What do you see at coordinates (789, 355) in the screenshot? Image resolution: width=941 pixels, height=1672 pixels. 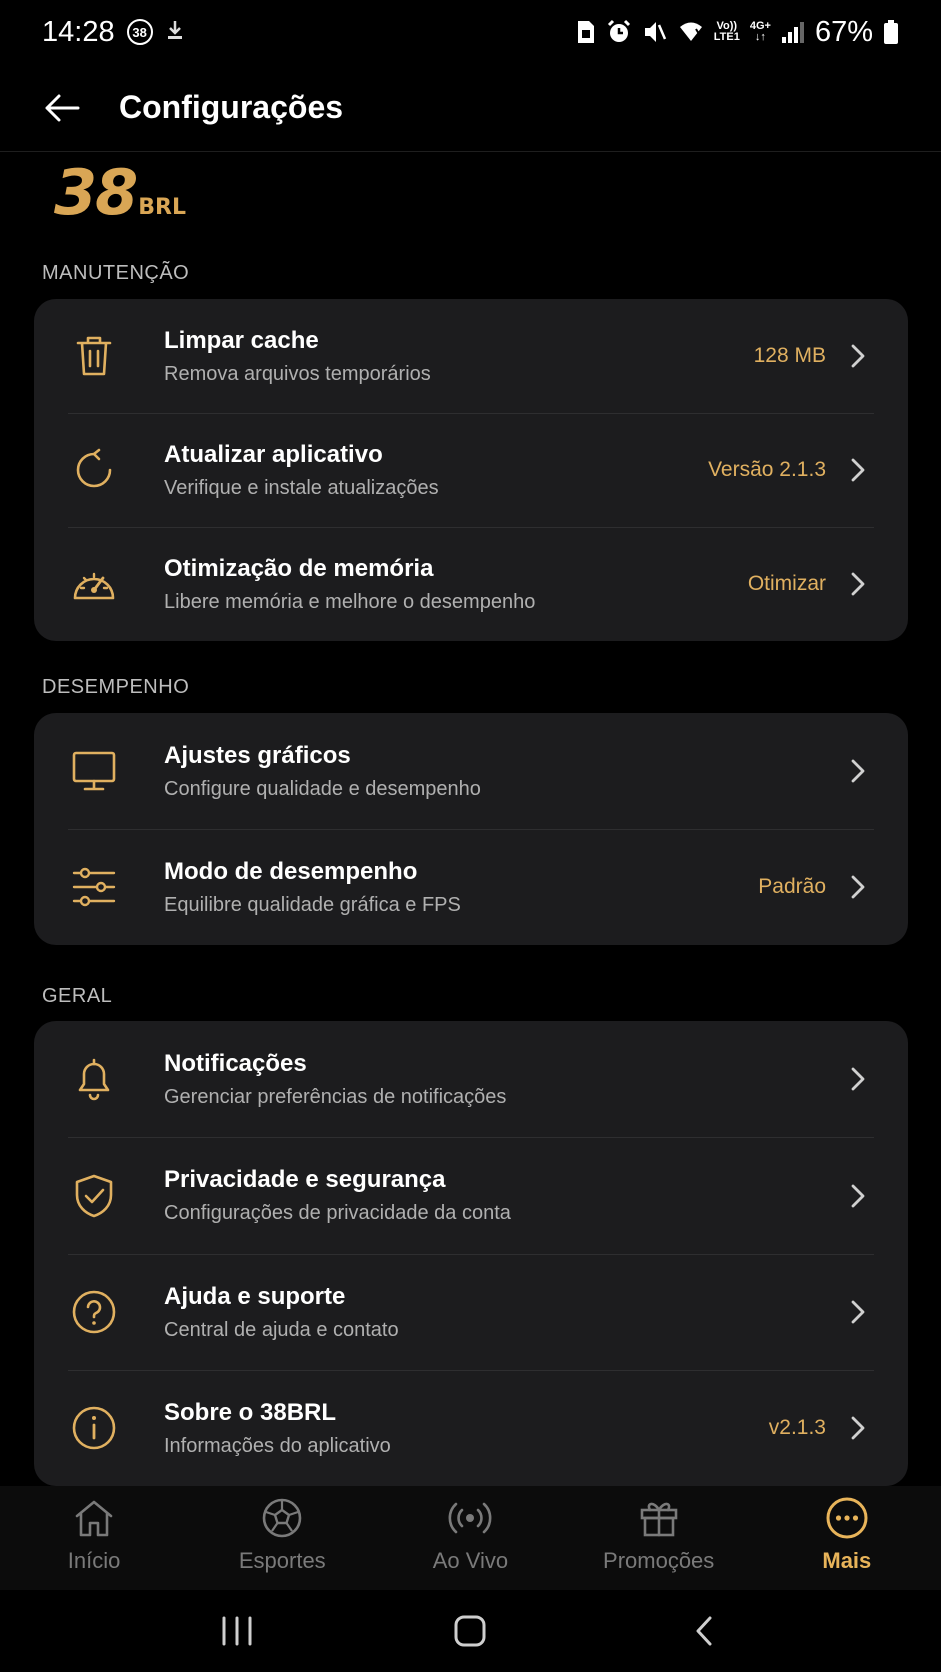 I see `row-value: 128 MB` at bounding box center [789, 355].